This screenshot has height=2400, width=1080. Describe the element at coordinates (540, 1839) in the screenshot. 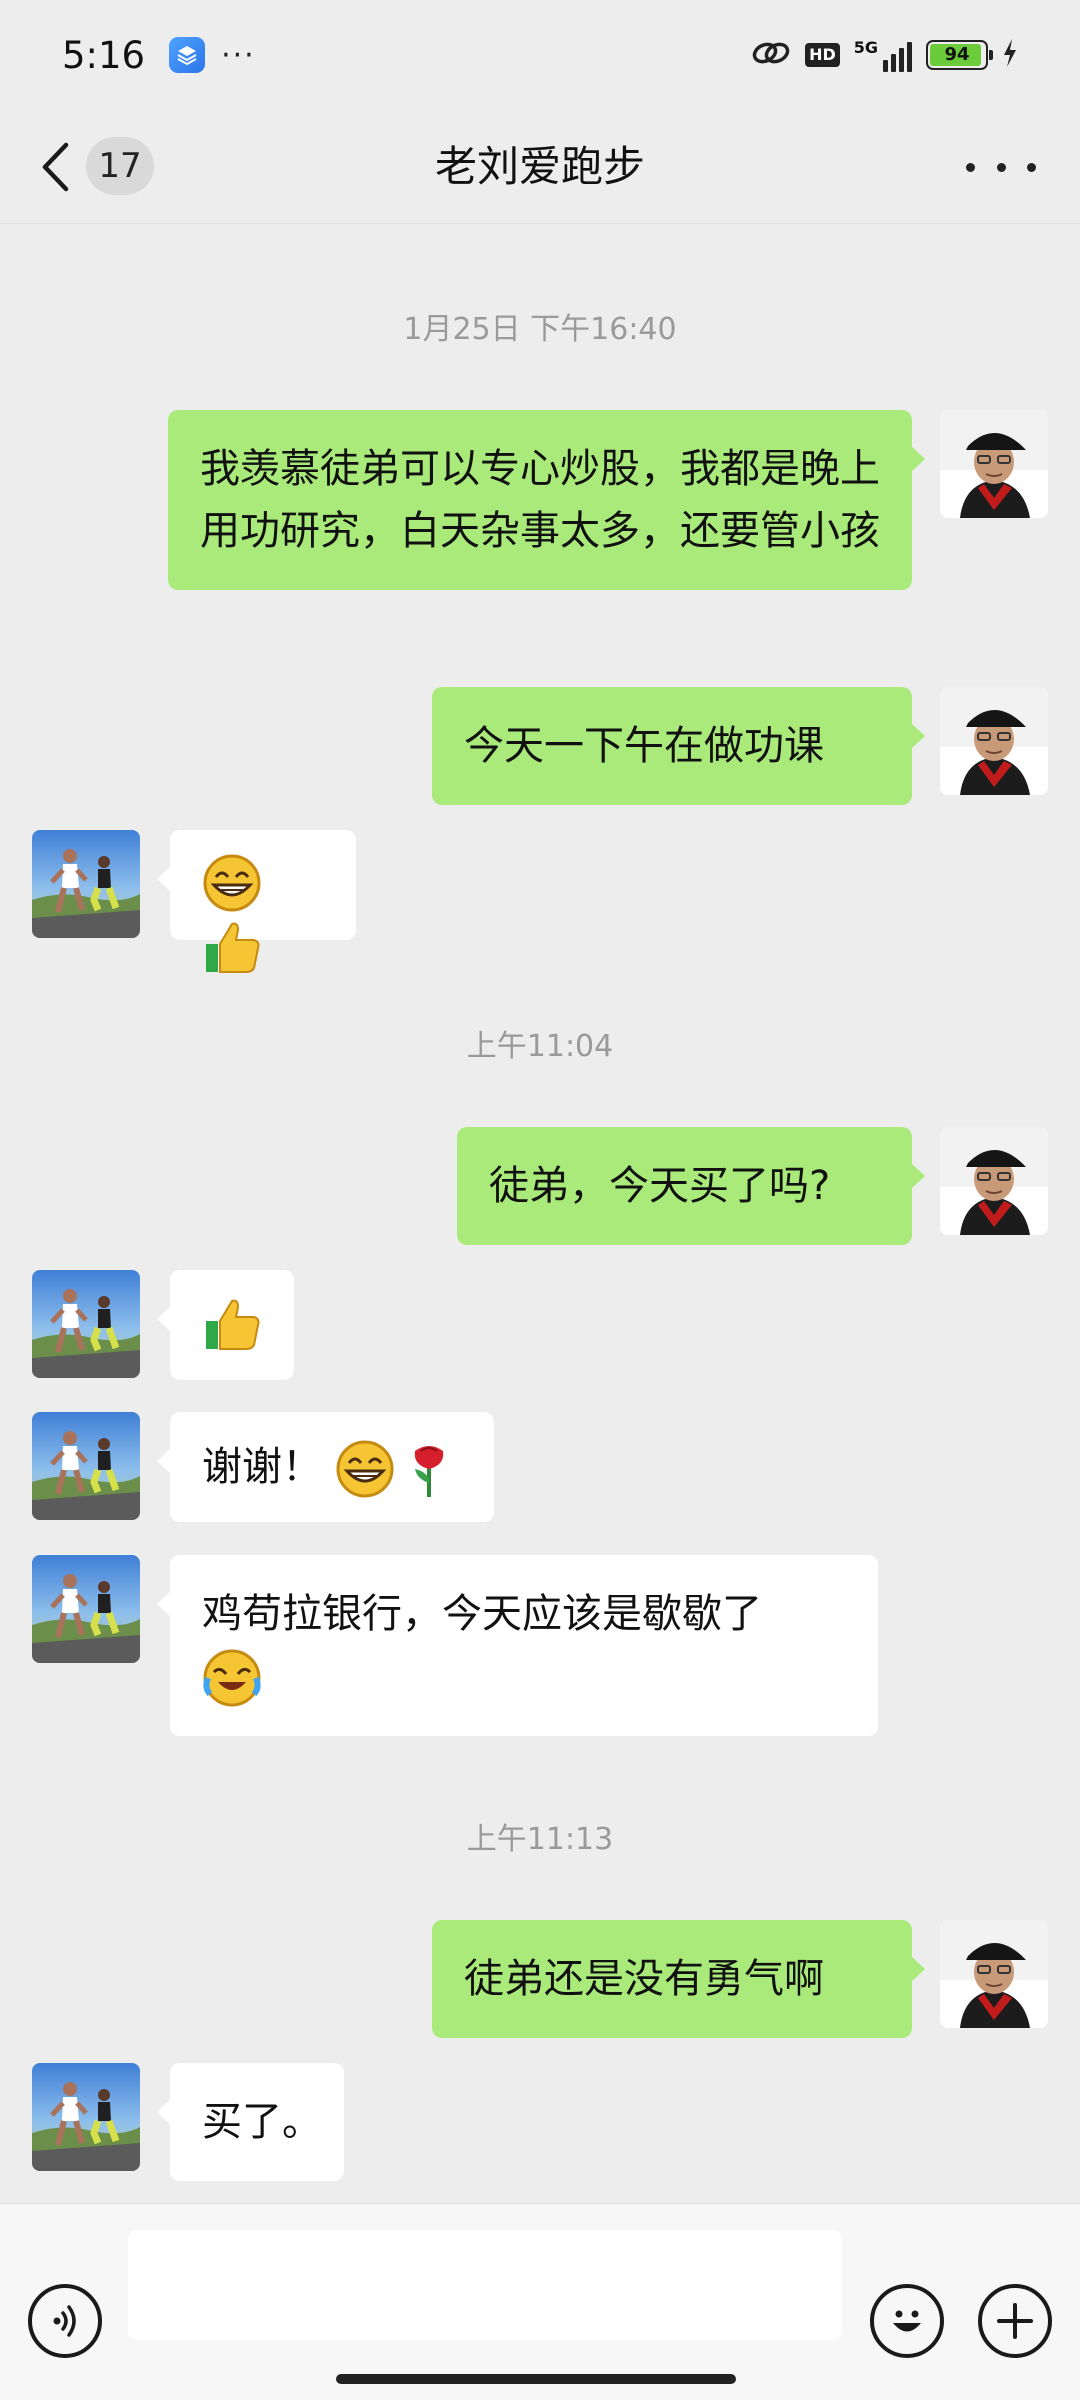

I see `message-timestamp: 上午11:13` at that location.